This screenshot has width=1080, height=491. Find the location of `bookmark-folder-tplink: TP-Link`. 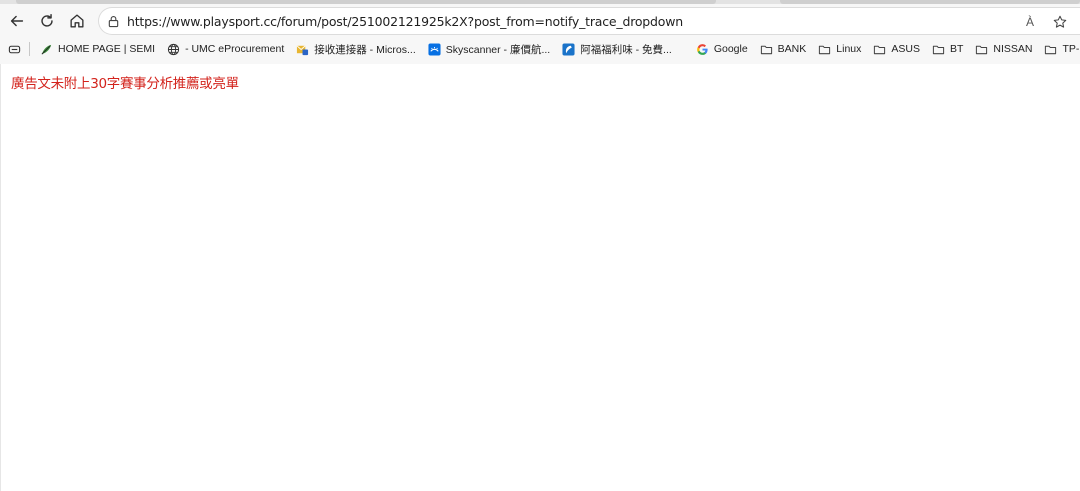

bookmark-folder-tplink: TP-Link is located at coordinates (1059, 49).